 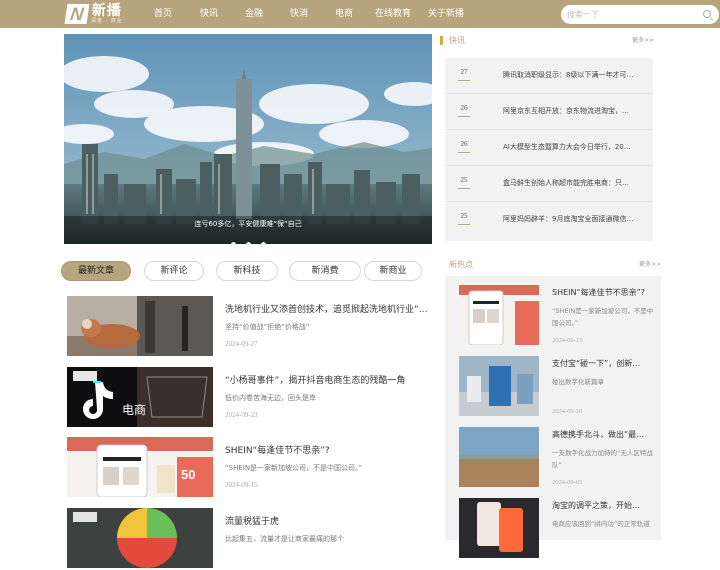 I want to click on article-description: 低价内卷苦海无边，回头是岸, so click(x=270, y=398).